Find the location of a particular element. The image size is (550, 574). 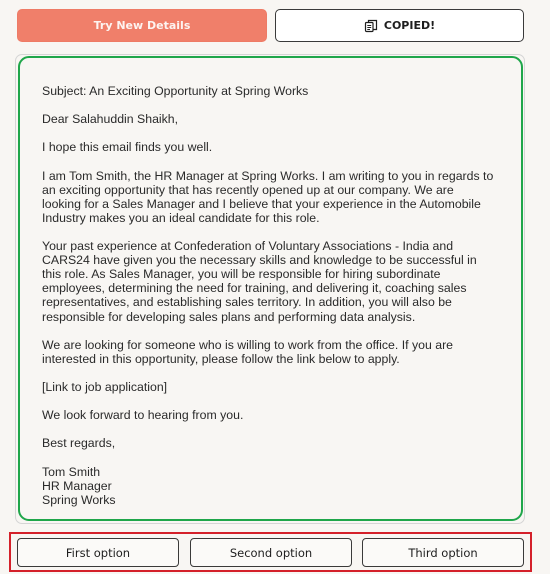

email-intro: I hope this email finds you well. is located at coordinates (127, 147).